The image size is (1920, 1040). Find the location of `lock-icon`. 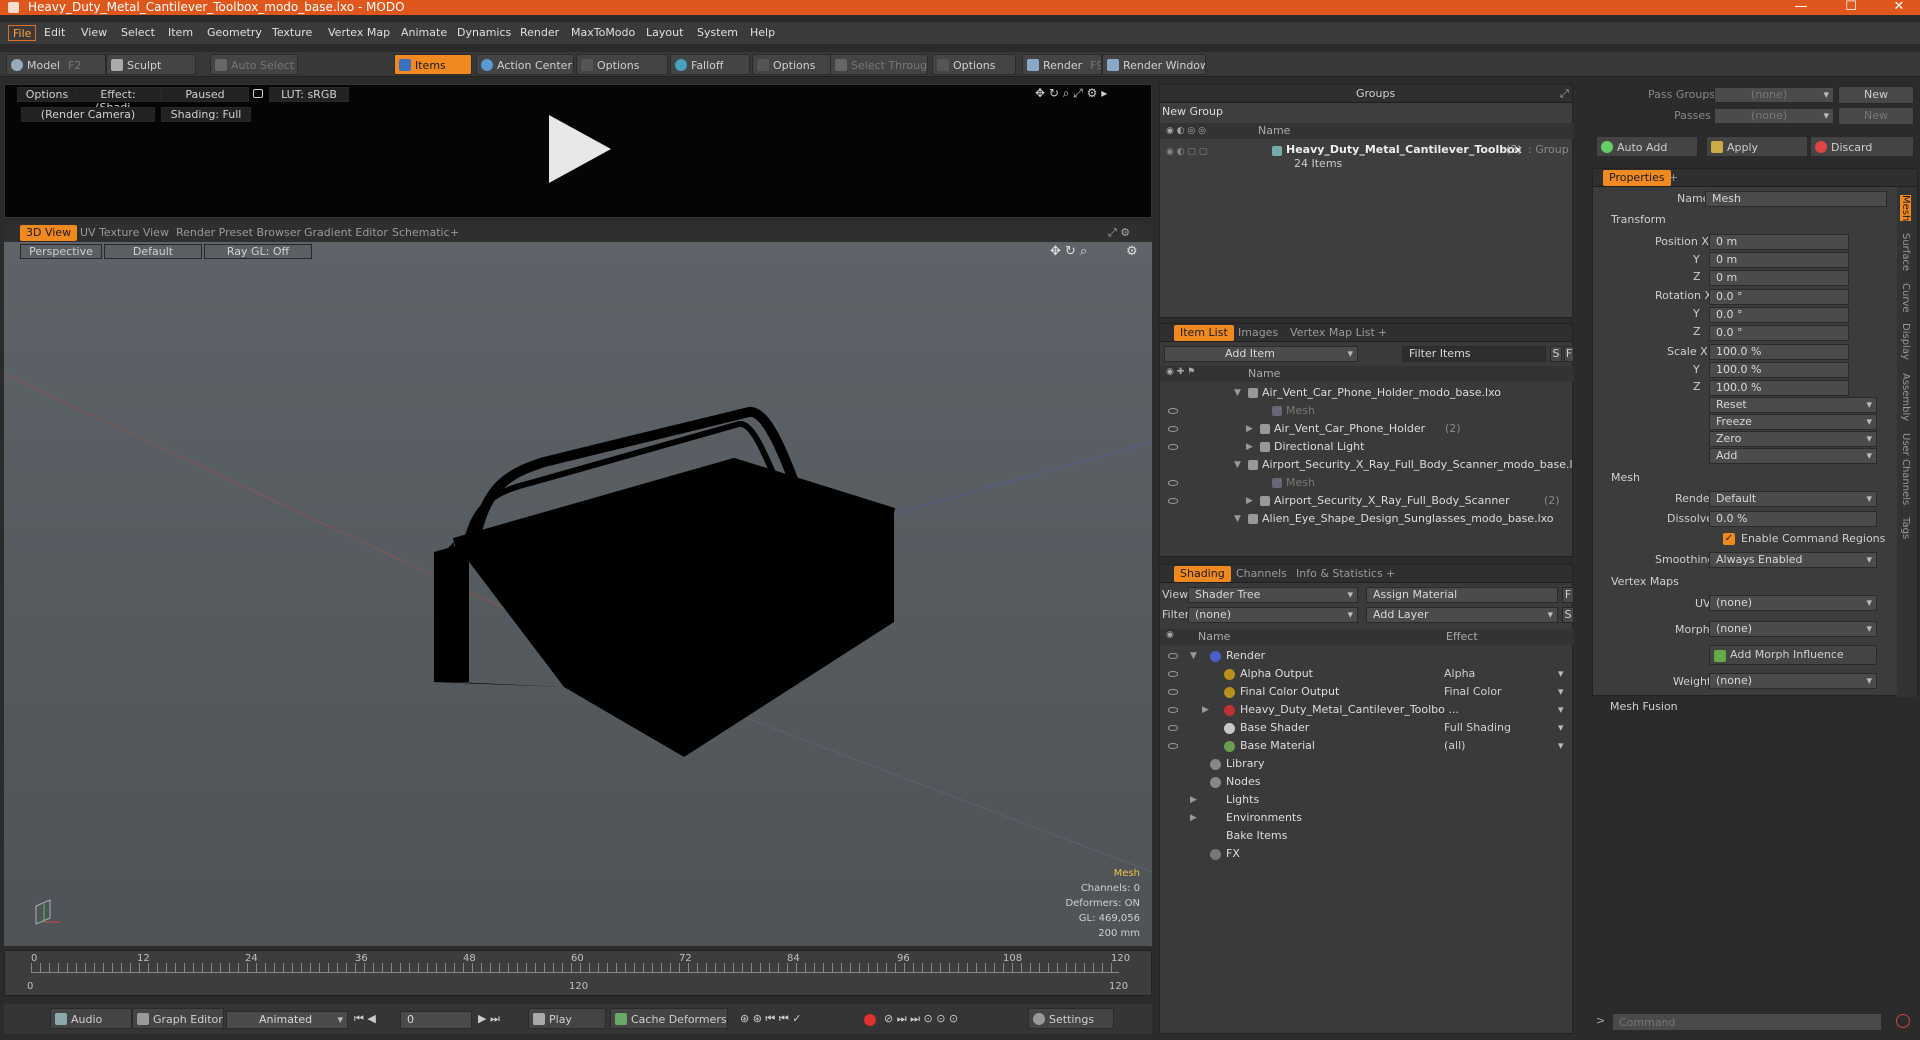

lock-icon is located at coordinates (258, 93).